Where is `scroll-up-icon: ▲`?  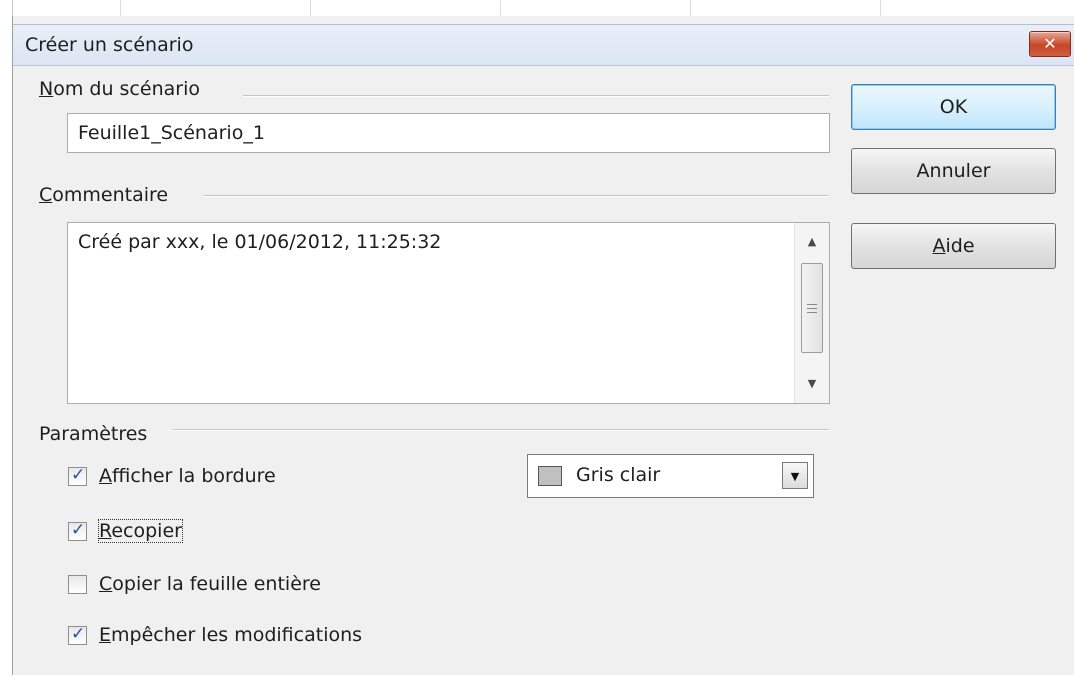 scroll-up-icon: ▲ is located at coordinates (812, 242).